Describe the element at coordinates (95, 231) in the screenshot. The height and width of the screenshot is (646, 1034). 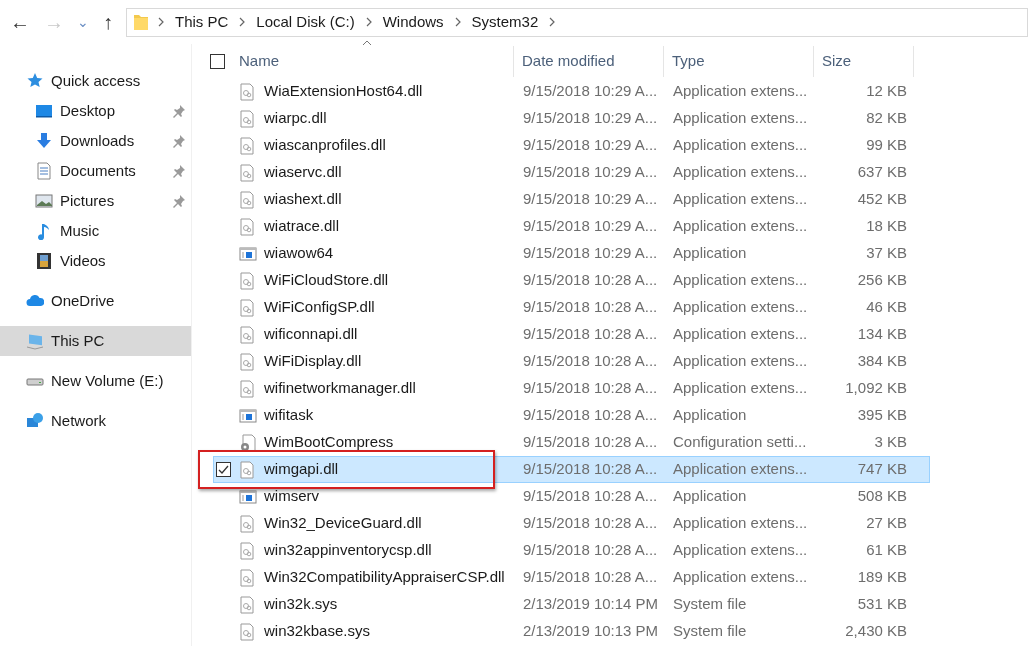
I see `sidebar-item: Music` at that location.